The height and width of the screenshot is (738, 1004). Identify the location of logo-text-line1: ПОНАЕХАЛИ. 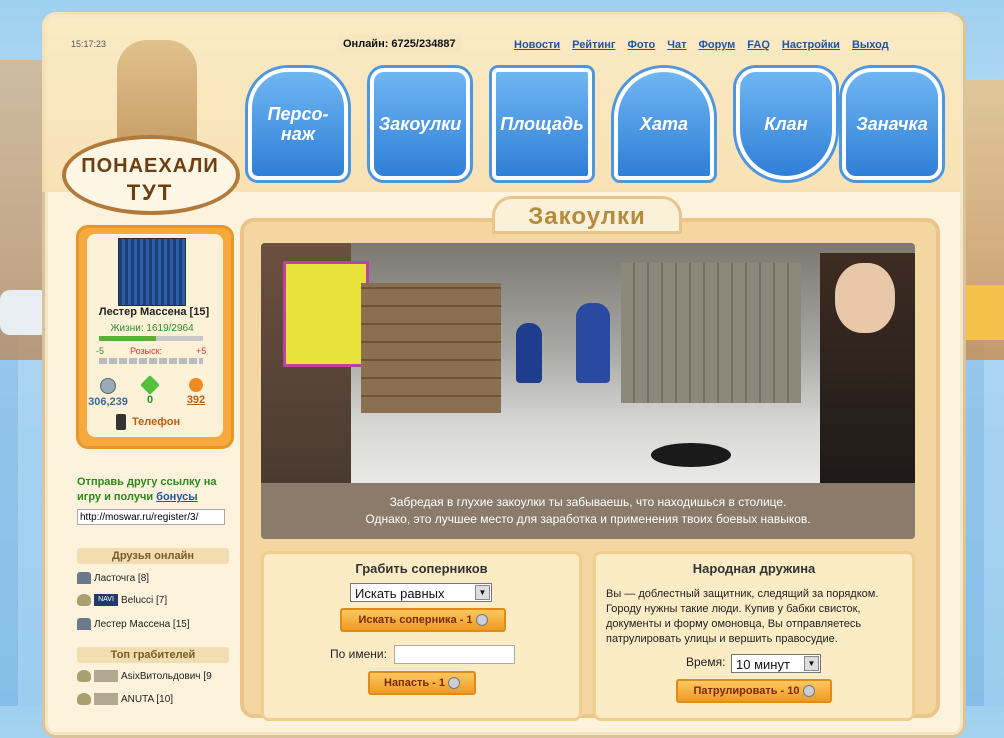
(150, 166).